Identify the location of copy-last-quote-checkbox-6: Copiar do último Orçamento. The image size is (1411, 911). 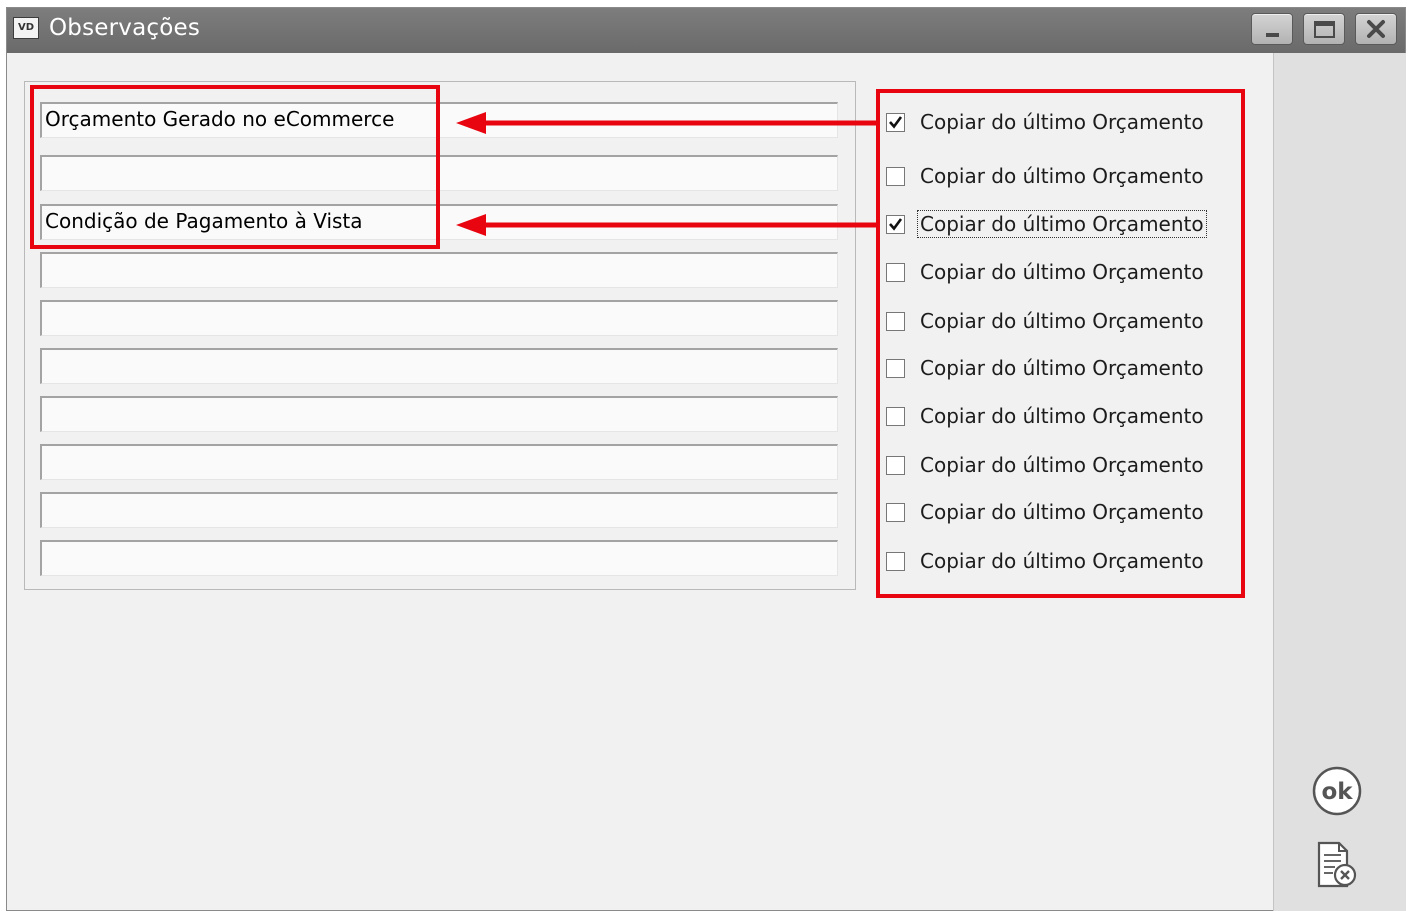
(1045, 368).